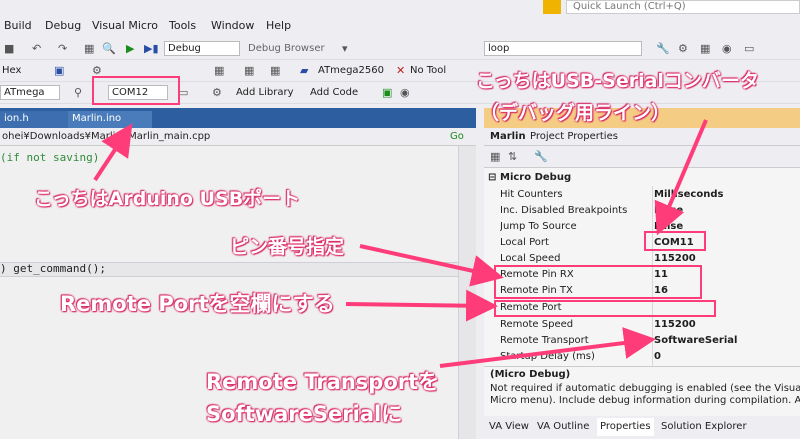  I want to click on remote-port-highlight, so click(605, 308).